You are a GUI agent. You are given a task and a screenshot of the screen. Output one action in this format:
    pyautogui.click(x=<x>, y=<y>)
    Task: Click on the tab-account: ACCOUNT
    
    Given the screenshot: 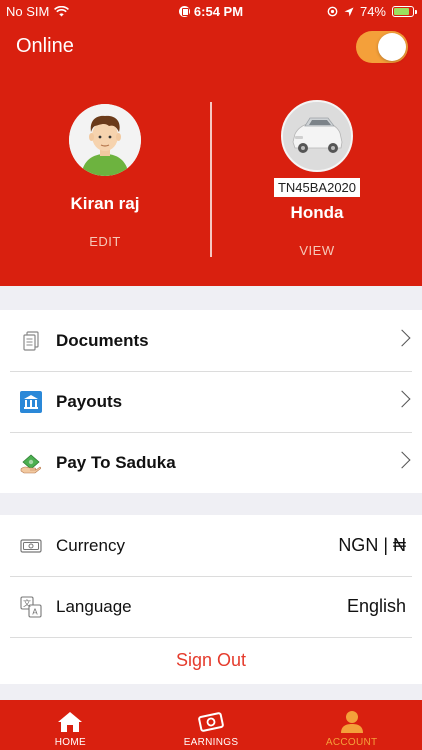 What is the action you would take?
    pyautogui.click(x=351, y=725)
    